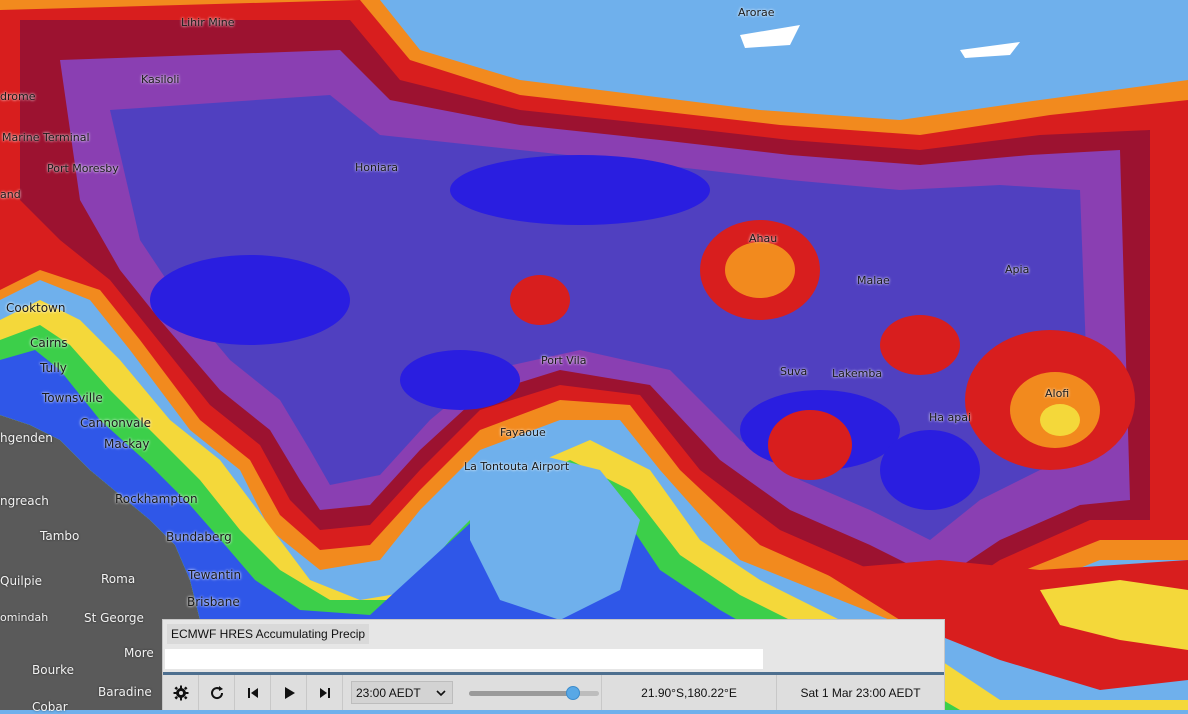 Image resolution: width=1188 pixels, height=714 pixels. What do you see at coordinates (1057, 393) in the screenshot?
I see `place-alofi: Alofi` at bounding box center [1057, 393].